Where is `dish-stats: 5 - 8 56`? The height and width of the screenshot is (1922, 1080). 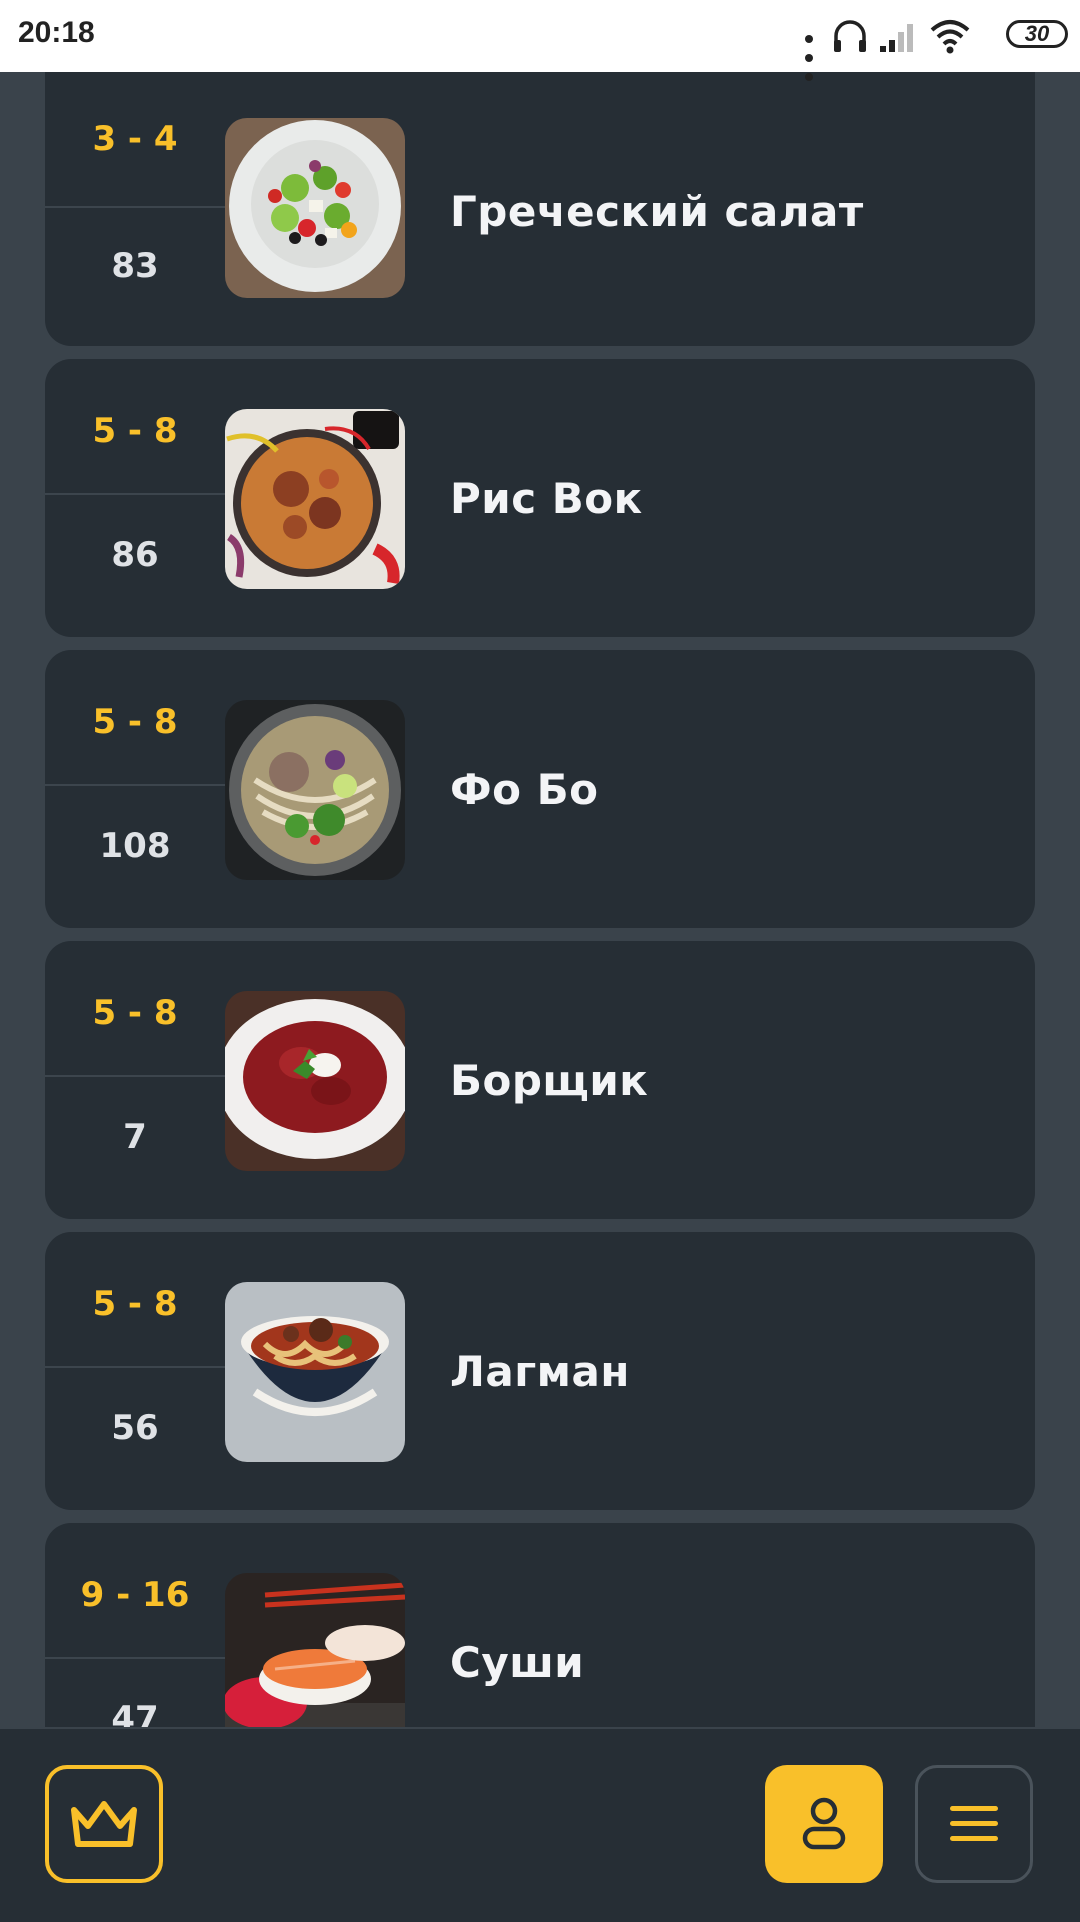 dish-stats: 5 - 8 56 is located at coordinates (135, 1371).